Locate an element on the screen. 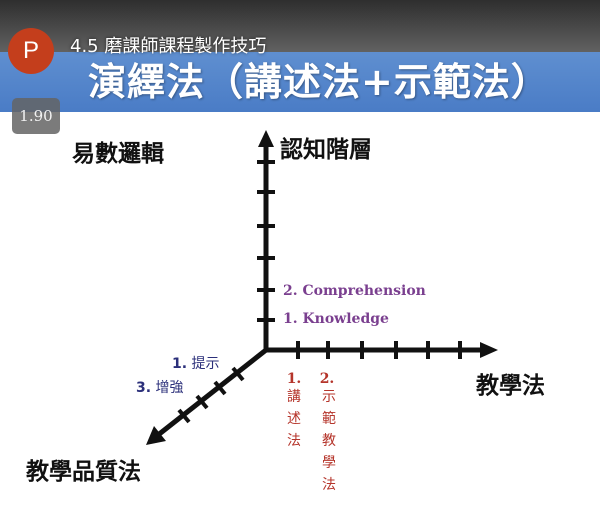  z-item-hint: 1. 提示 is located at coordinates (196, 363).